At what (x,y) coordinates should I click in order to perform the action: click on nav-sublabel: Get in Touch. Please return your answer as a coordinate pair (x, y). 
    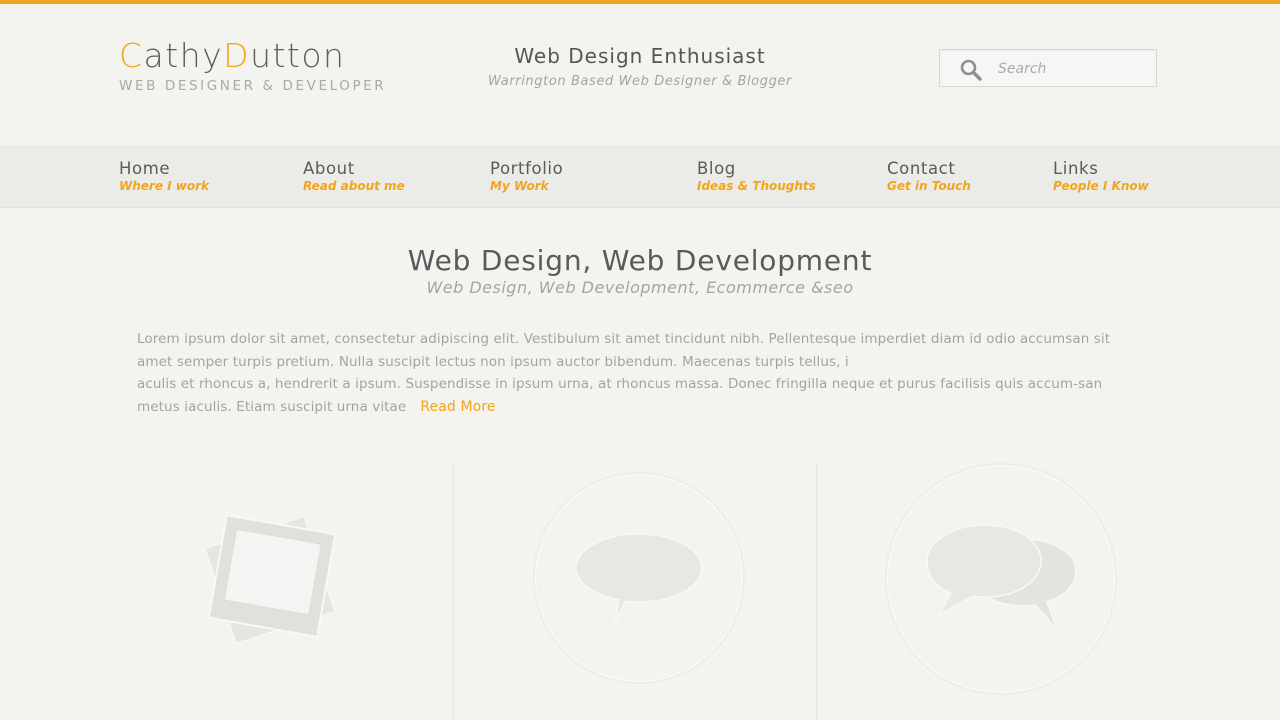
    Looking at the image, I should click on (929, 186).